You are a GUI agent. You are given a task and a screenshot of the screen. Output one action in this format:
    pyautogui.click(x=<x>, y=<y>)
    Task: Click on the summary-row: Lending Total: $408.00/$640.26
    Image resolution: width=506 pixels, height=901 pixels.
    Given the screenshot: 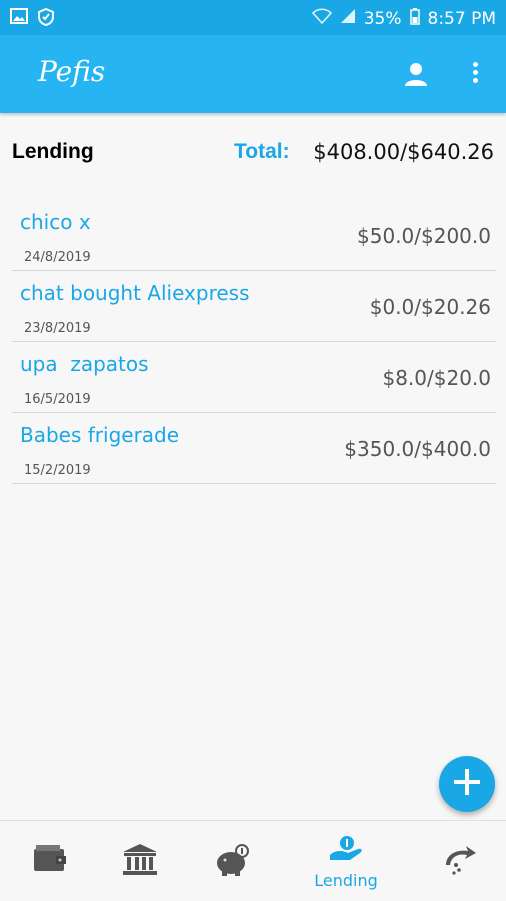 What is the action you would take?
    pyautogui.click(x=253, y=152)
    